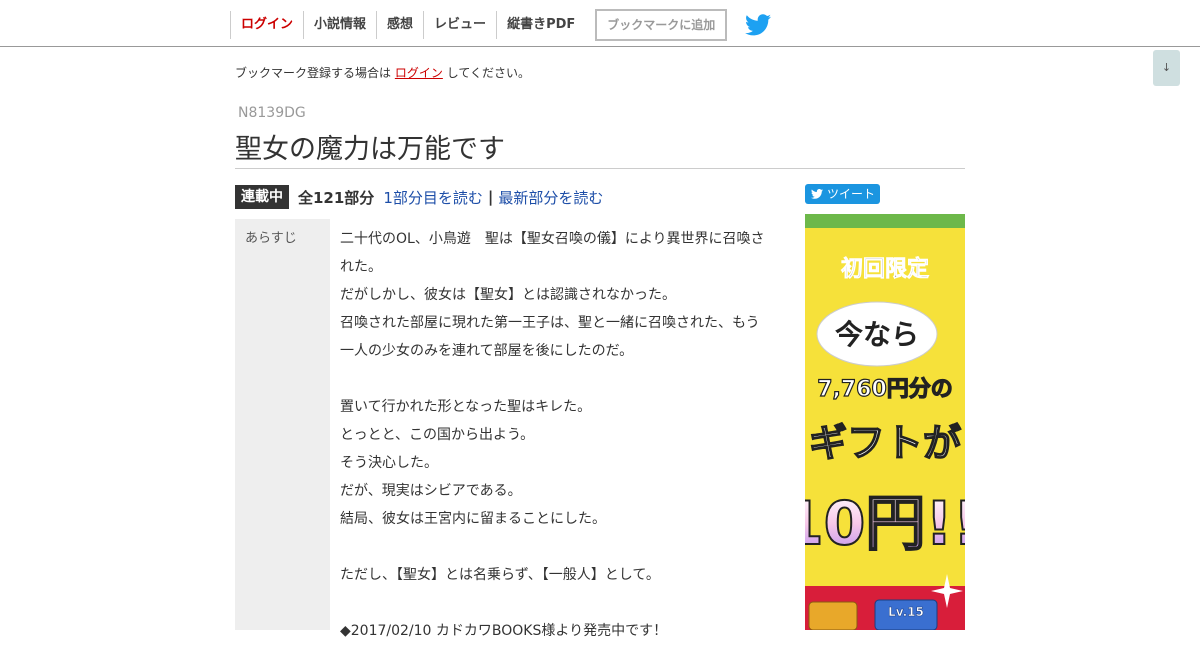 Image resolution: width=1200 pixels, height=645 pixels. Describe the element at coordinates (885, 389) in the screenshot. I see `ad-line-3: 7,760円分の` at that location.